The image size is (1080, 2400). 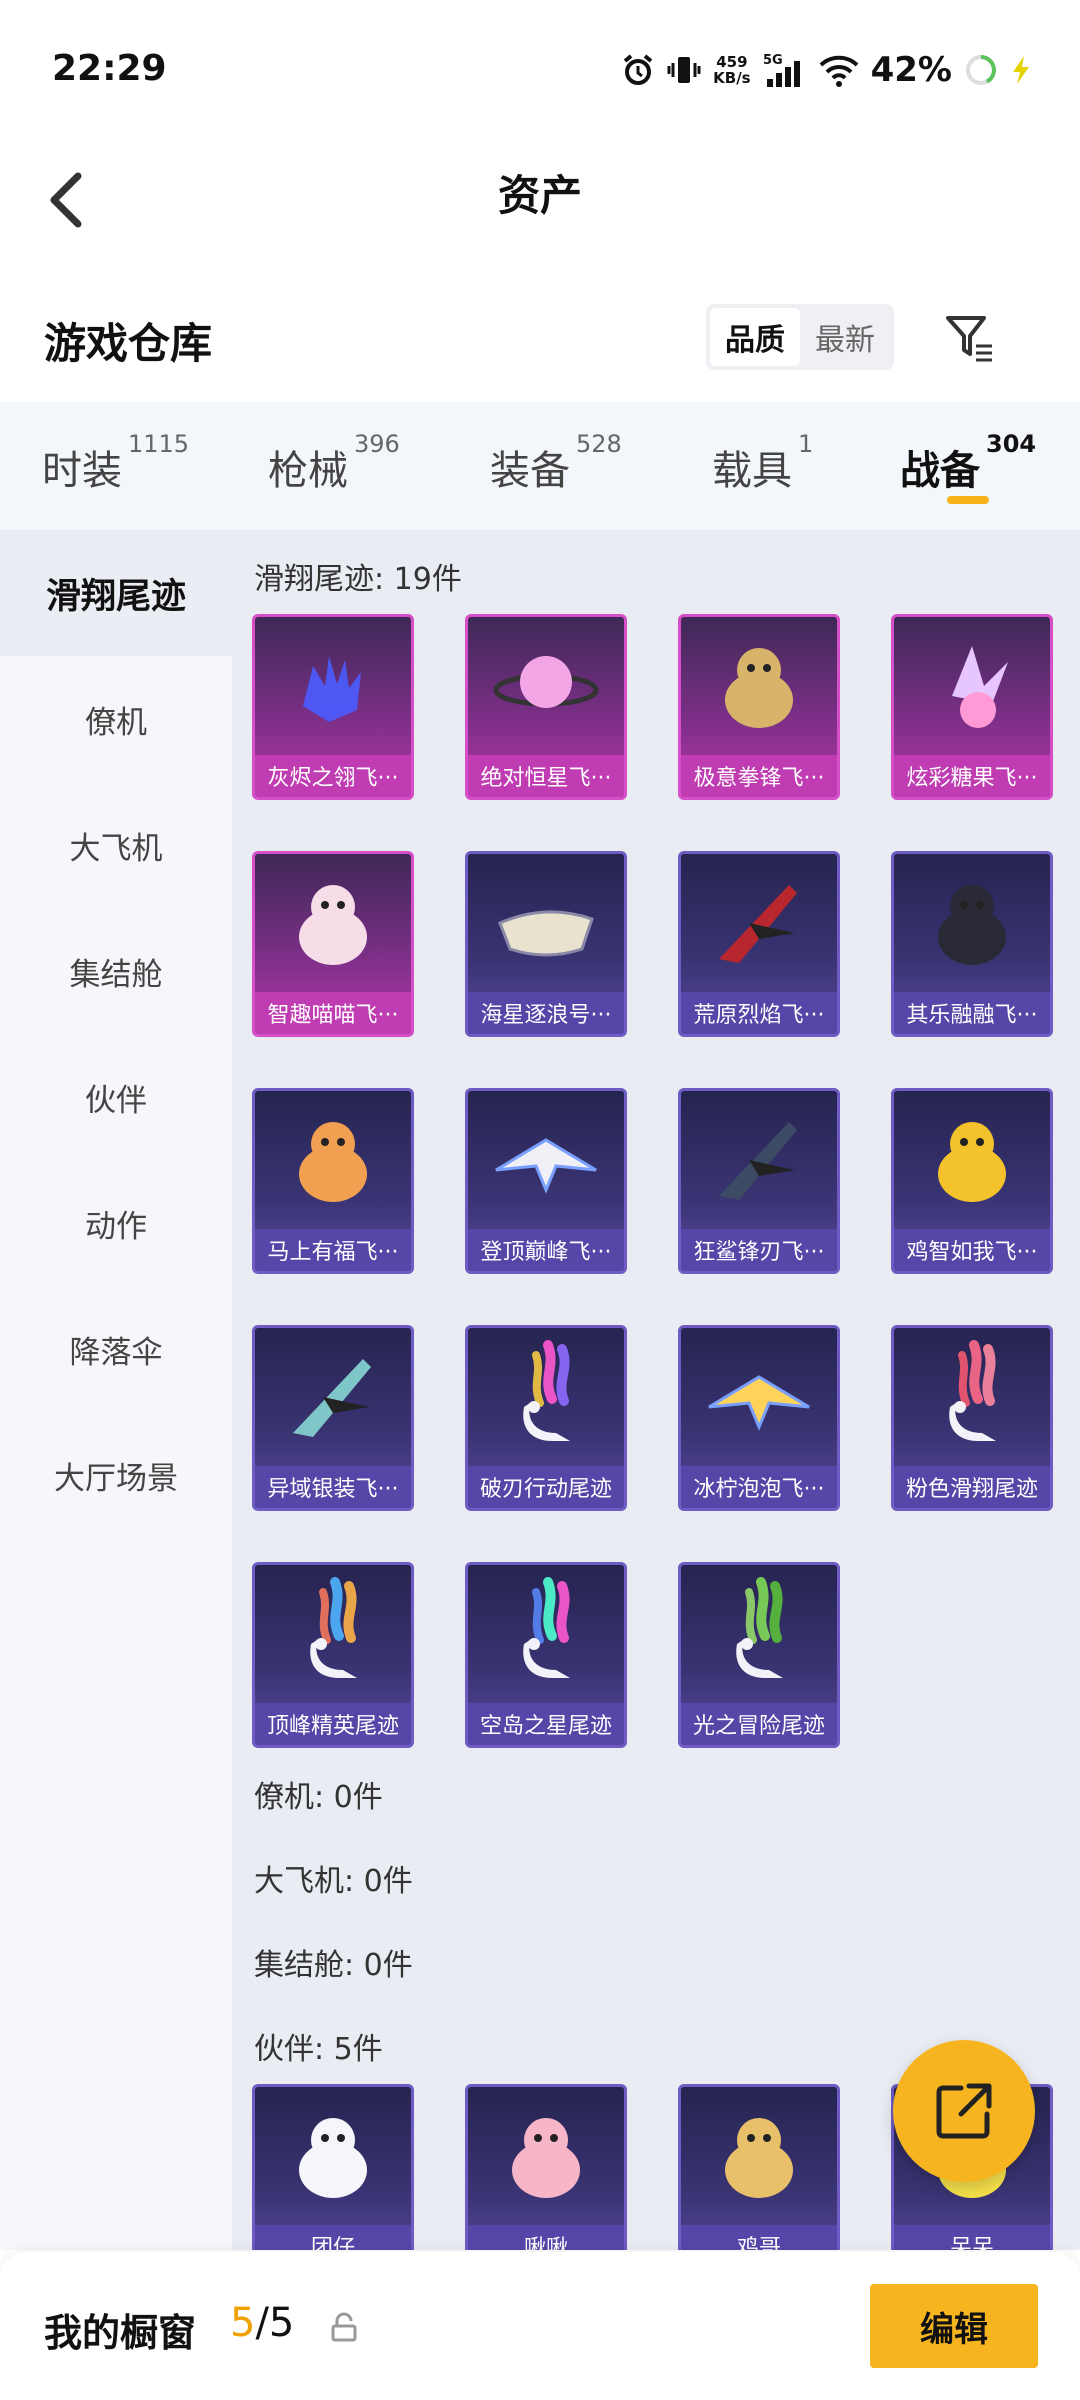 What do you see at coordinates (826, 70) in the screenshot?
I see `status-icons: 459 KB/s 5G 42%` at bounding box center [826, 70].